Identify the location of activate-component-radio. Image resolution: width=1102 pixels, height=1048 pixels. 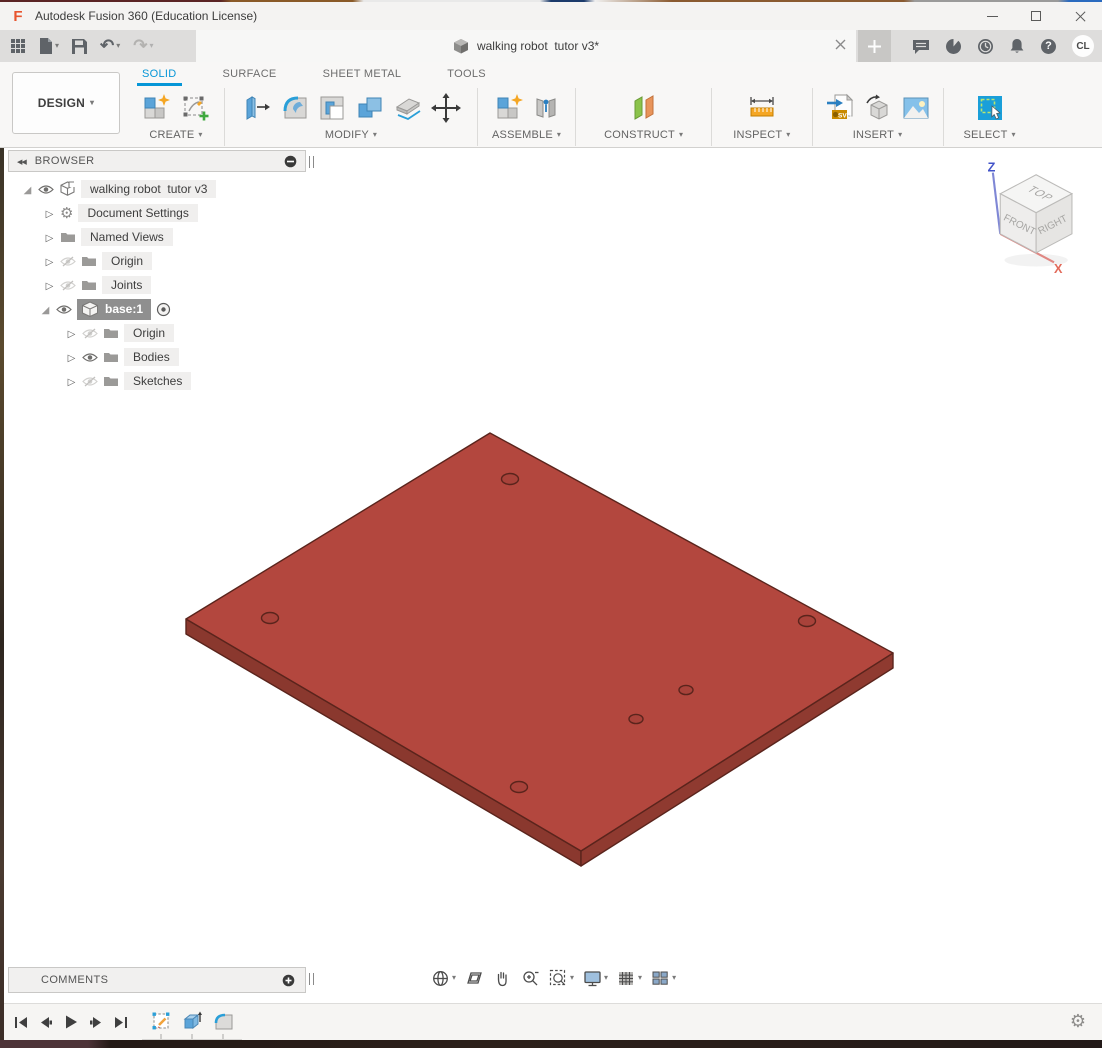
(163, 309).